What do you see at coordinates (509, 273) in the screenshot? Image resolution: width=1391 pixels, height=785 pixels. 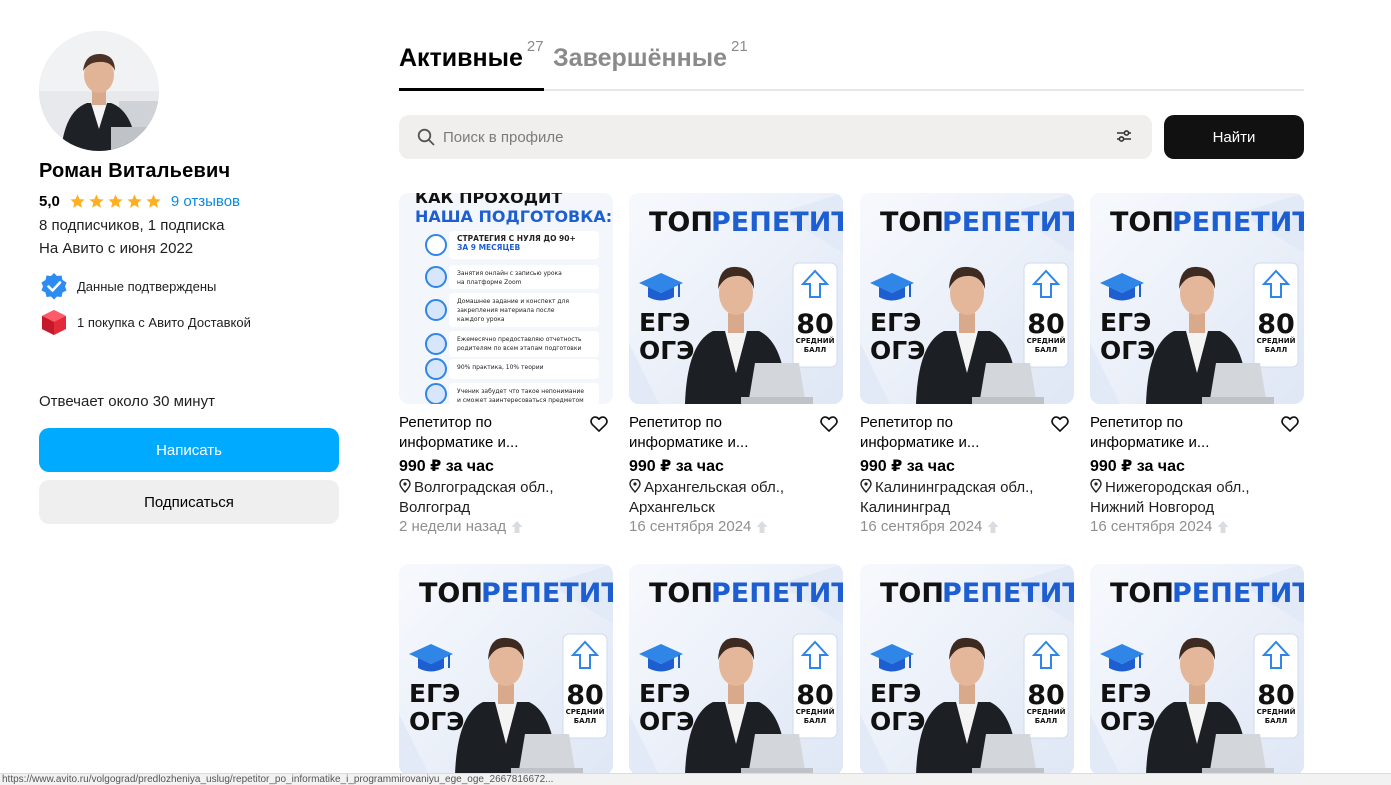 I see `svg-text: Занятия онлайн с записью урока` at bounding box center [509, 273].